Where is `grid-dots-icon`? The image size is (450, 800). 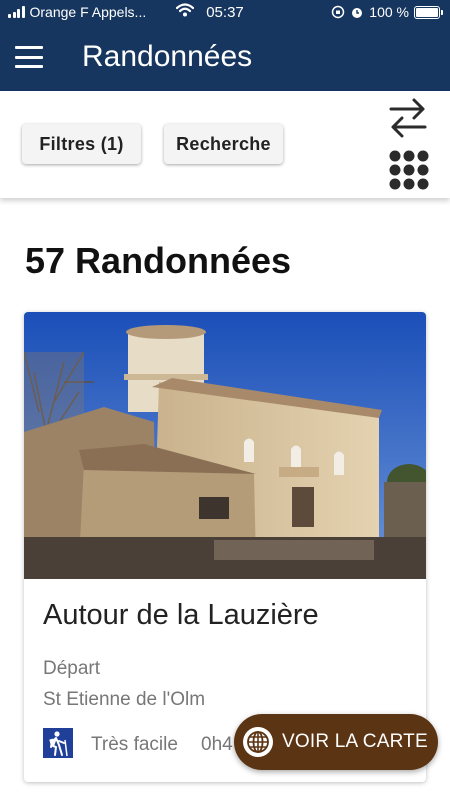 grid-dots-icon is located at coordinates (409, 170).